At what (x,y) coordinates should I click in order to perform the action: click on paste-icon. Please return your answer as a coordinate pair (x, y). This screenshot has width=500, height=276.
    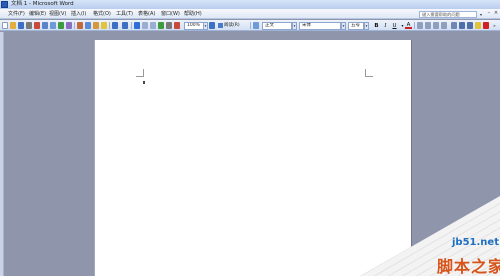
    Looking at the image, I should click on (96, 25).